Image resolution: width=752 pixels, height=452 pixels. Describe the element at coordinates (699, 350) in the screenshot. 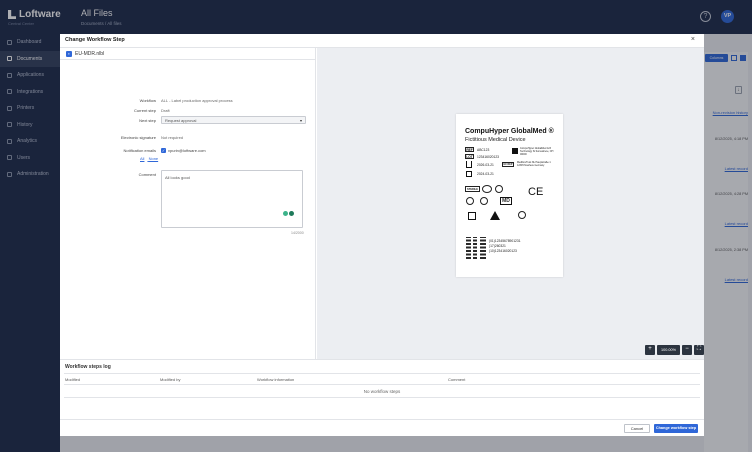

I see `fit-to-screen-icon: ⛶` at that location.